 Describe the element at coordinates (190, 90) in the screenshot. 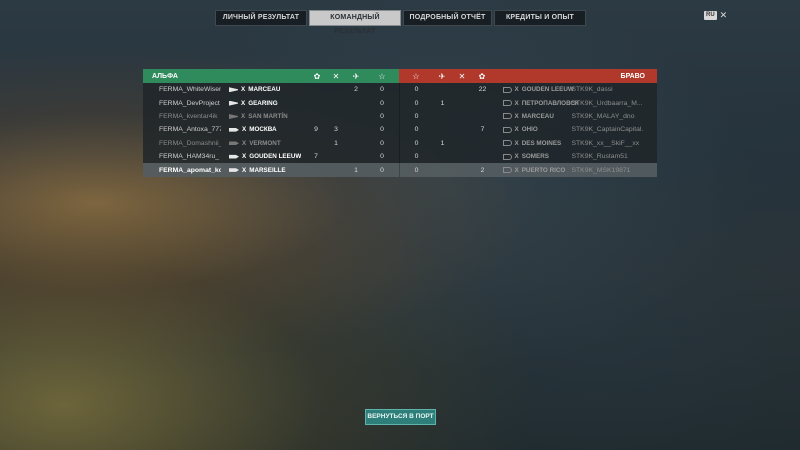

I see `player-name: FERMA_WhiteWisent_` at that location.